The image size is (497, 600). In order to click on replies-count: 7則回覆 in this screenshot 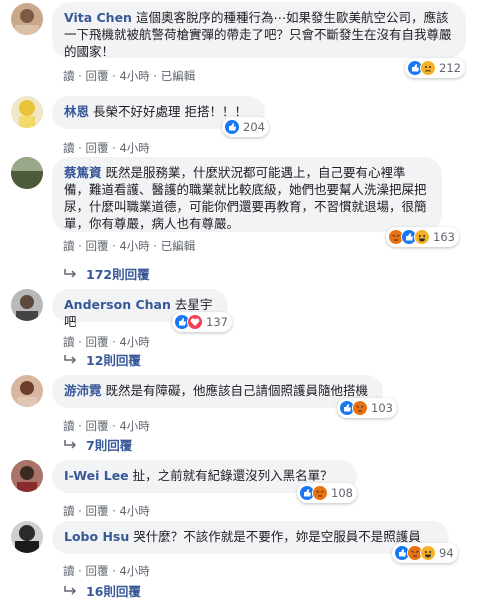, I will do `click(109, 444)`.